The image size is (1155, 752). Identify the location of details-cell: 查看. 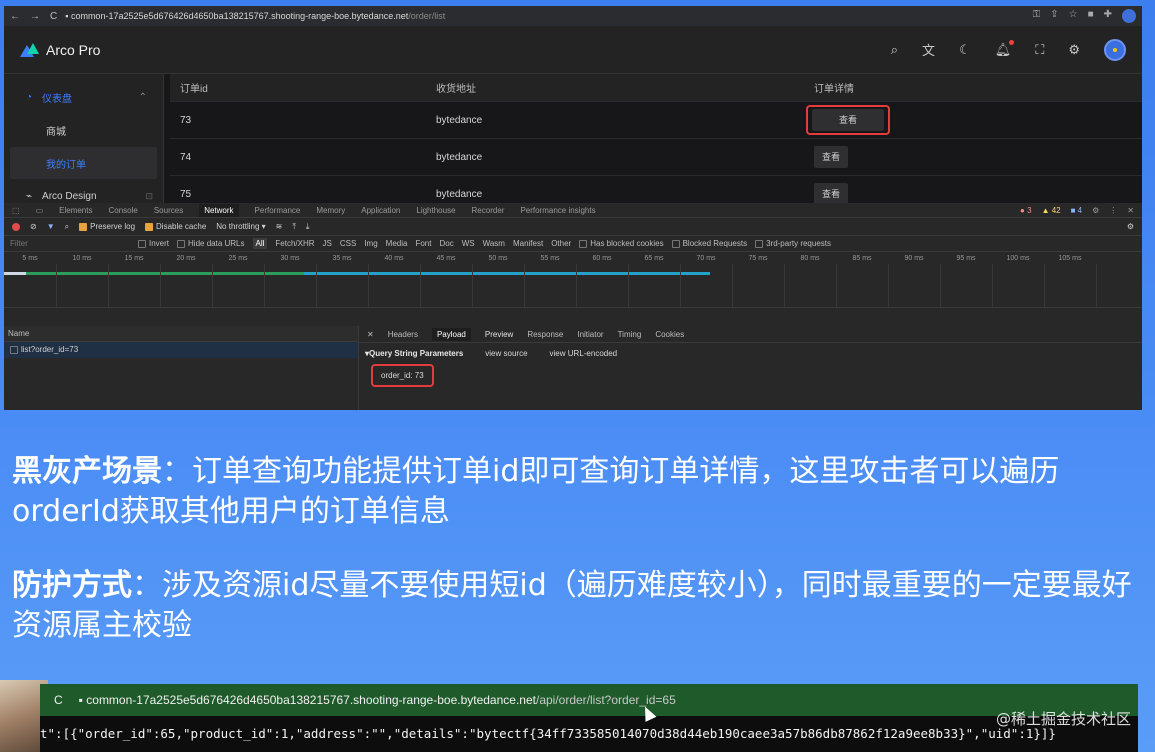
(974, 120).